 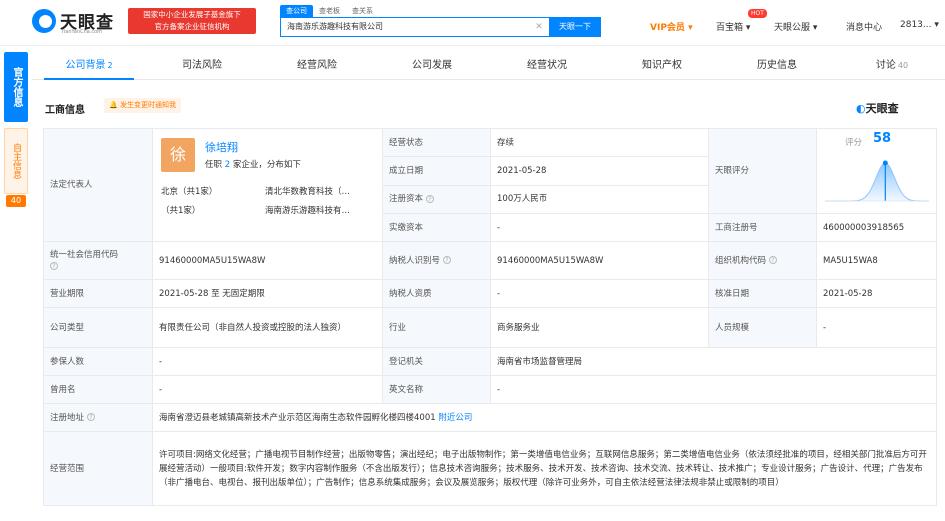 What do you see at coordinates (876, 293) in the screenshot?
I see `approve-value: 2021-05-28` at bounding box center [876, 293].